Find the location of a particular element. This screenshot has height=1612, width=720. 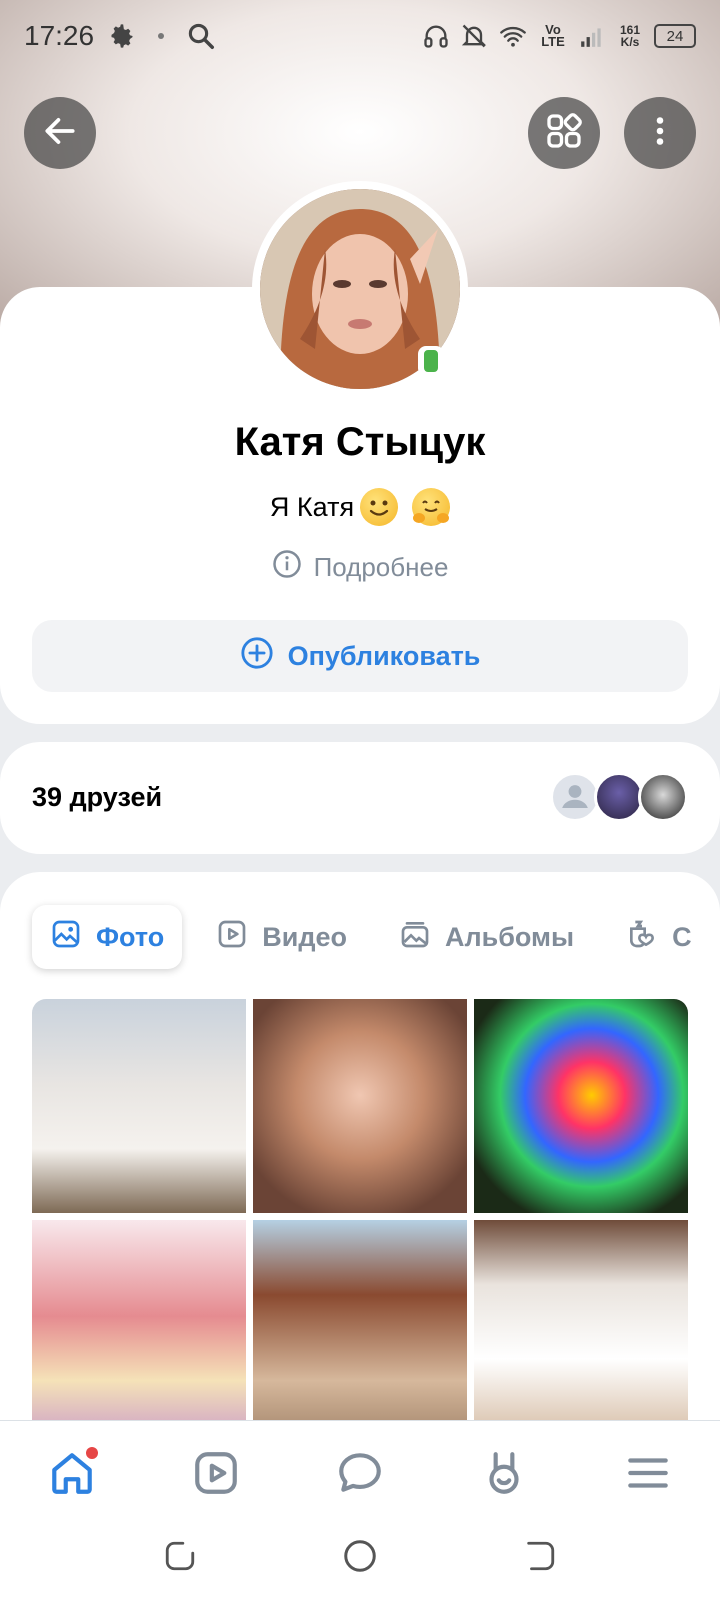

clips-icon is located at coordinates (504, 1475).